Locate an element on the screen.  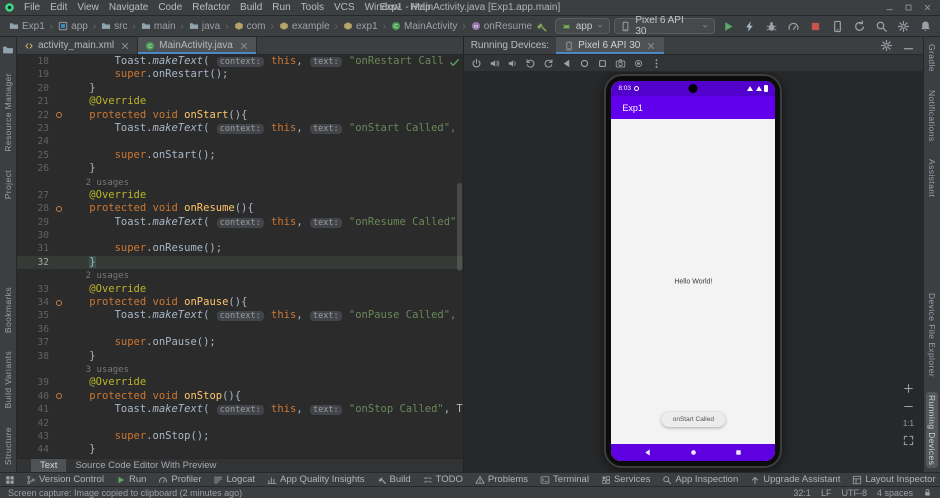
code-line-44: 44 } is located at coordinates (240, 449).